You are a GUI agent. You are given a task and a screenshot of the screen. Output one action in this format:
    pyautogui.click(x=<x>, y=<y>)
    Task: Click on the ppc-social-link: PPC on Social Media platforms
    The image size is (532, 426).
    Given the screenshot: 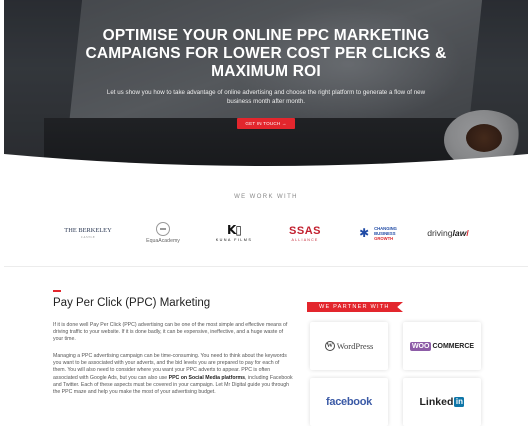 What is the action you would take?
    pyautogui.click(x=207, y=378)
    